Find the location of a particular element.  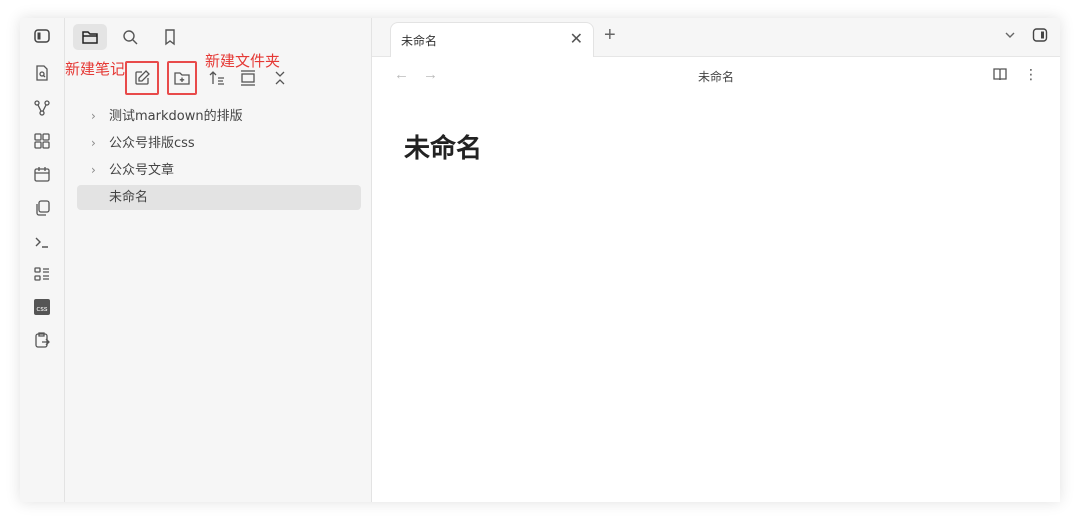

tree-folder-item: › 公众号文章 is located at coordinates (219, 170).